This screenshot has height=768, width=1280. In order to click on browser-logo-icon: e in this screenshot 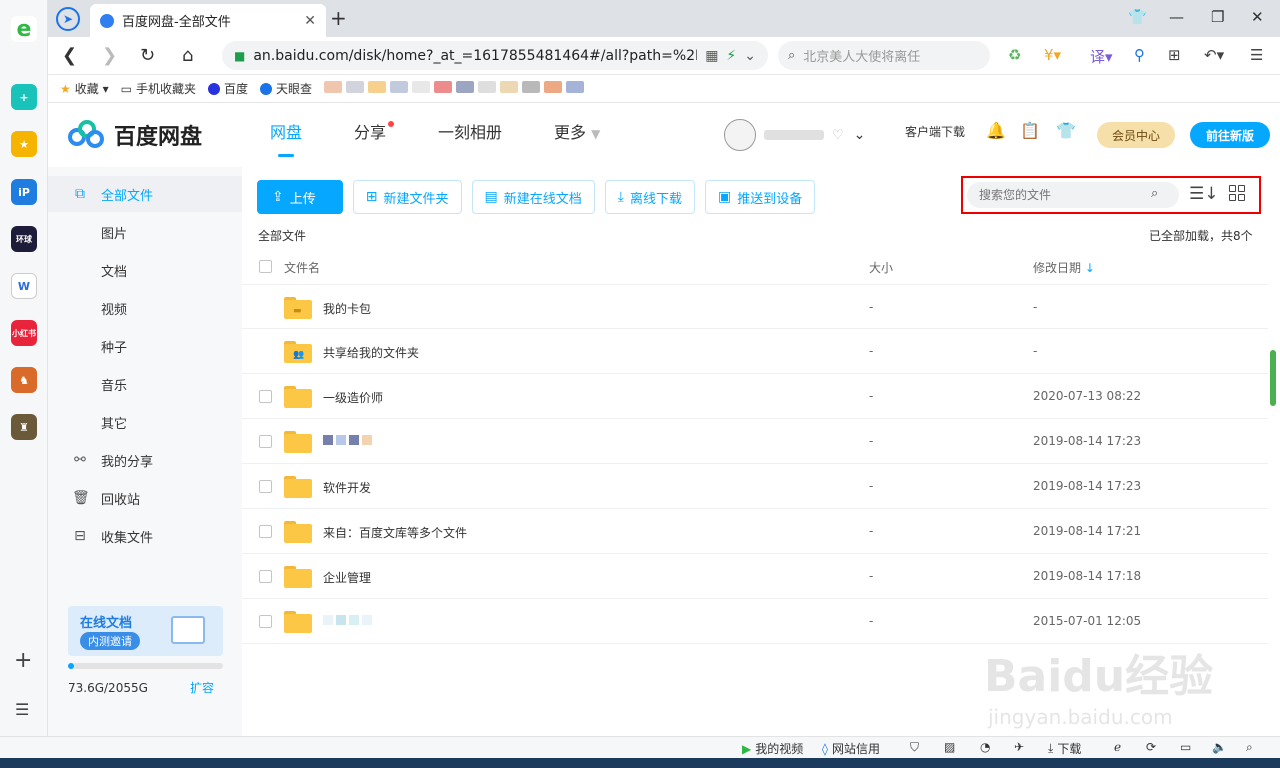, I will do `click(24, 29)`.